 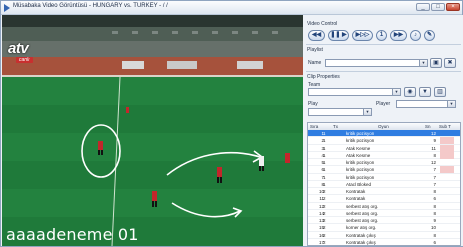 What do you see at coordinates (335, 126) in the screenshot?
I see `header-tx: Tx` at bounding box center [335, 126].